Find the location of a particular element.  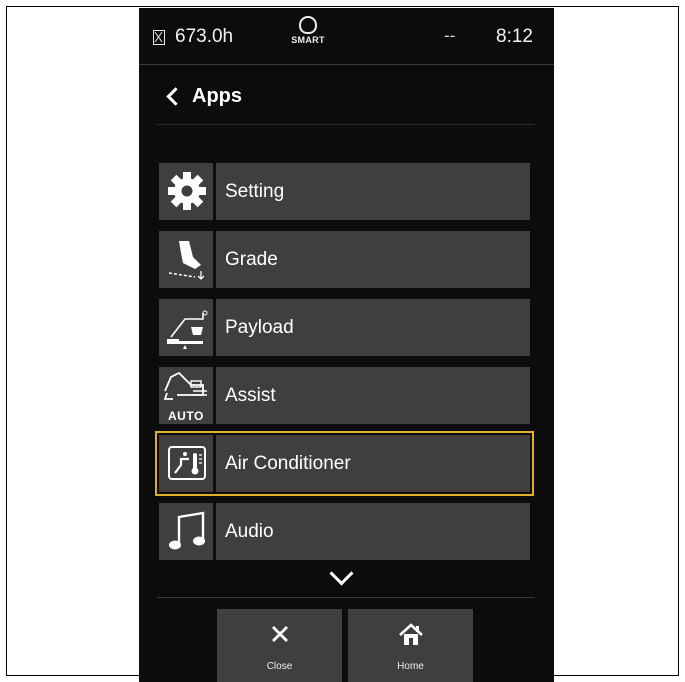

home-icon is located at coordinates (410, 634).